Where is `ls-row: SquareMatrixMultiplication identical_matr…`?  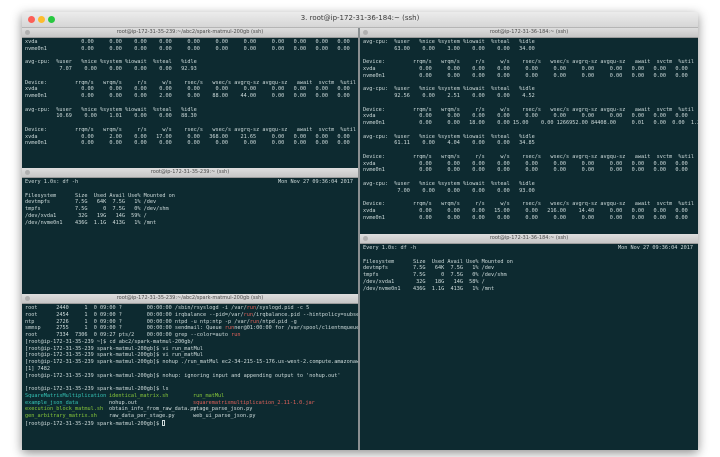 ls-row: SquareMatrixMultiplication identical_matr… is located at coordinates (190, 396).